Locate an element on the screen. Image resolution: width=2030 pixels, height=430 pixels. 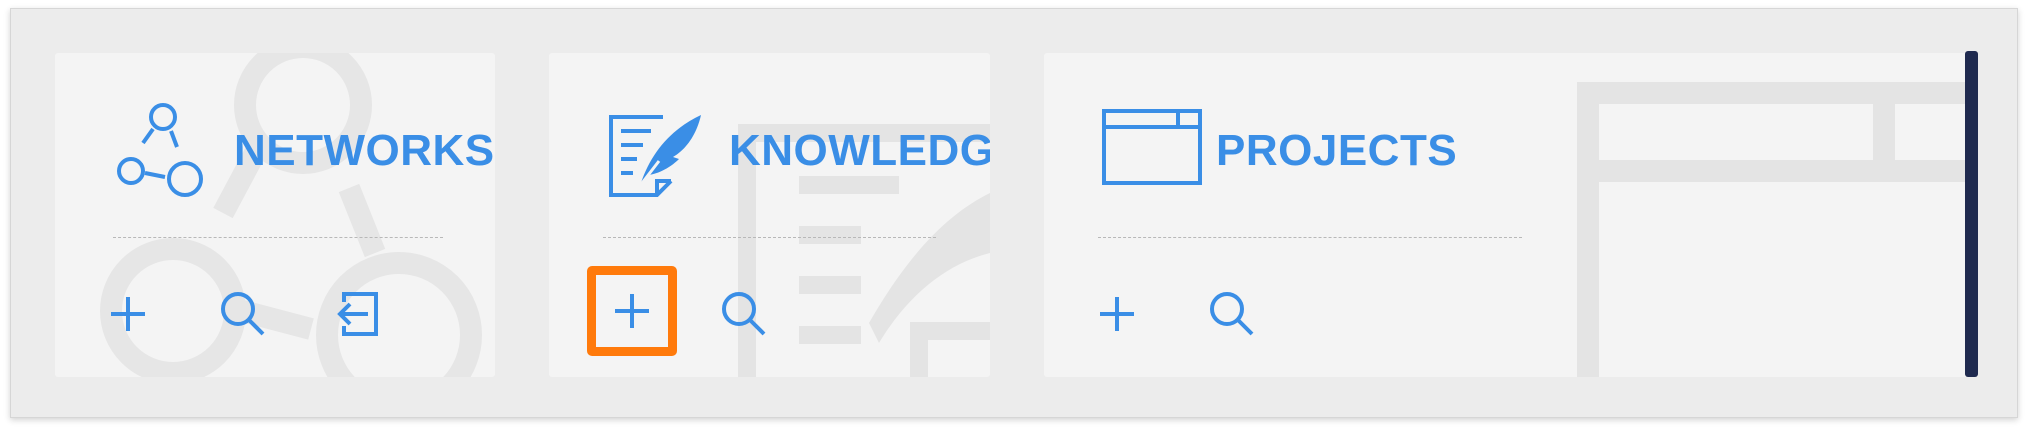
projects-add-button is located at coordinates (1117, 314).